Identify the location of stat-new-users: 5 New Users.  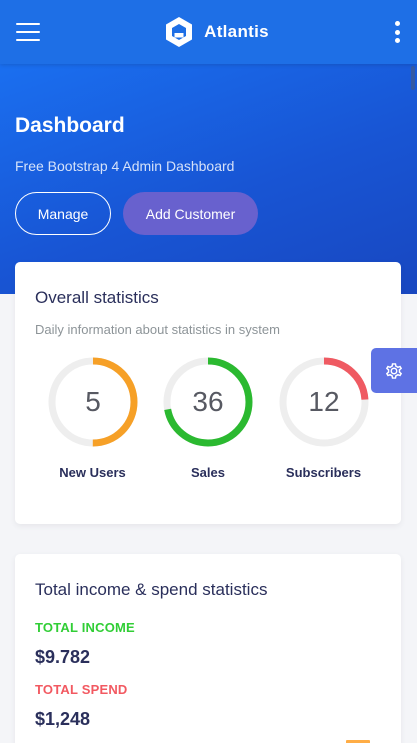
(92, 417).